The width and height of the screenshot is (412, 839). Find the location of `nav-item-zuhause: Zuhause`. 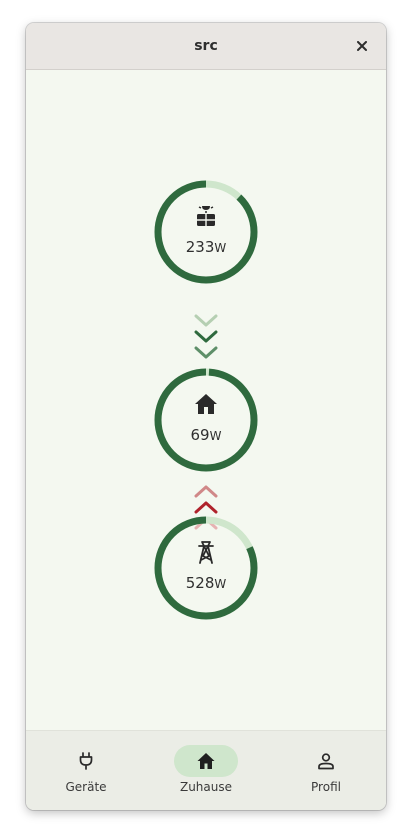

nav-item-zuhause: Zuhause is located at coordinates (206, 770).